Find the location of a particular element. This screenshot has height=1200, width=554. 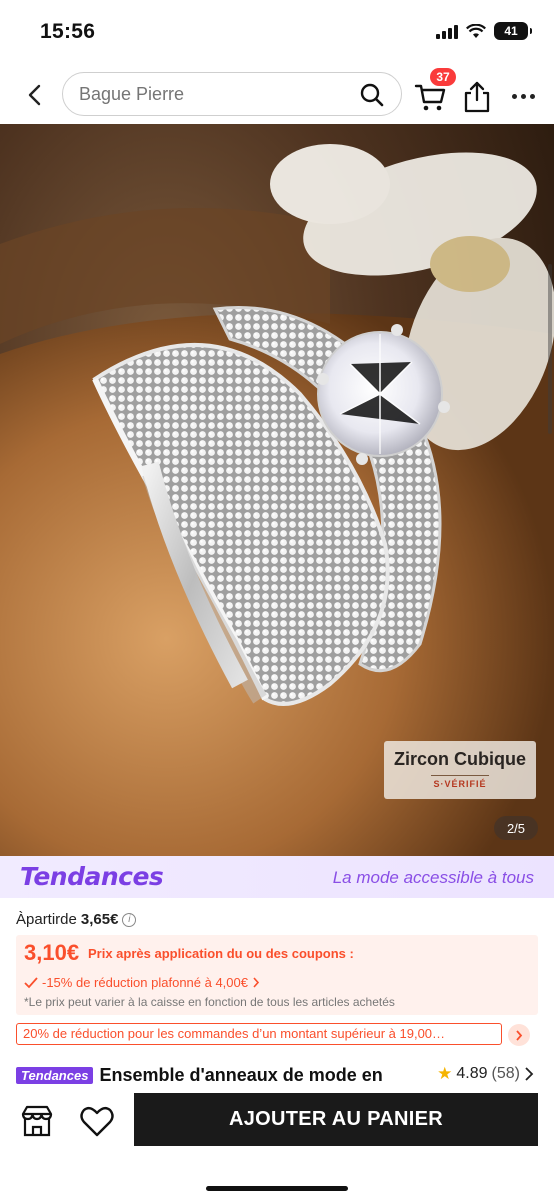

cart-count-badge: 37 is located at coordinates (443, 77).